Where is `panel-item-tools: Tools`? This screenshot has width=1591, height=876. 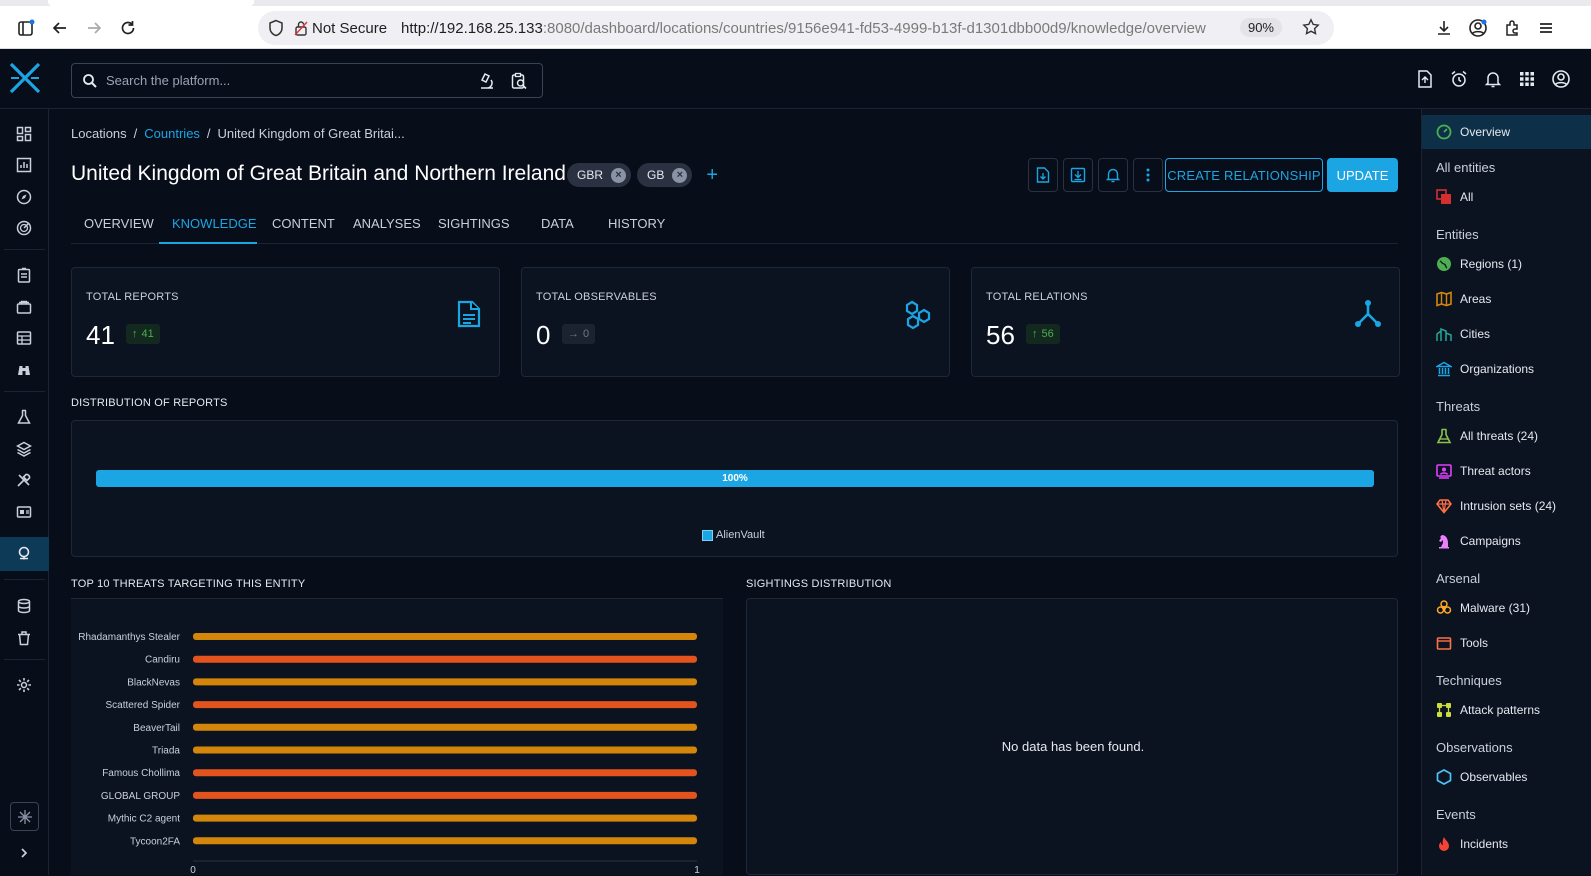 panel-item-tools: Tools is located at coordinates (1462, 643).